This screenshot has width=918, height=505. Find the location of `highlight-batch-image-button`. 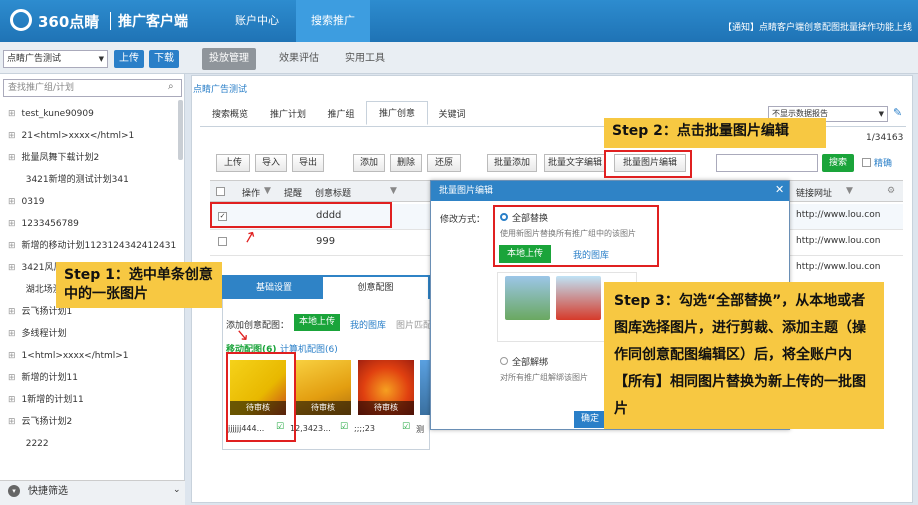

highlight-batch-image-button is located at coordinates (648, 164).